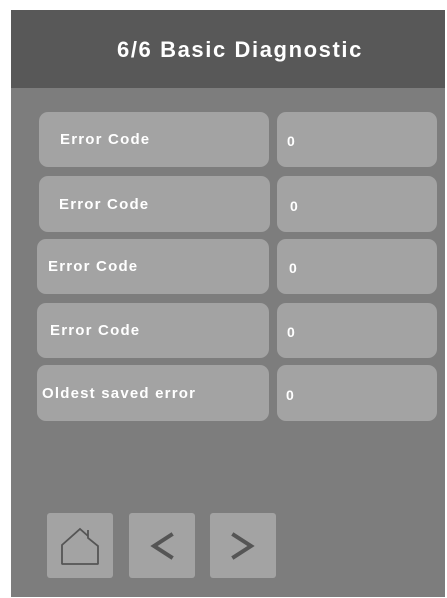 The image size is (447, 598). I want to click on home-button, so click(80, 545).